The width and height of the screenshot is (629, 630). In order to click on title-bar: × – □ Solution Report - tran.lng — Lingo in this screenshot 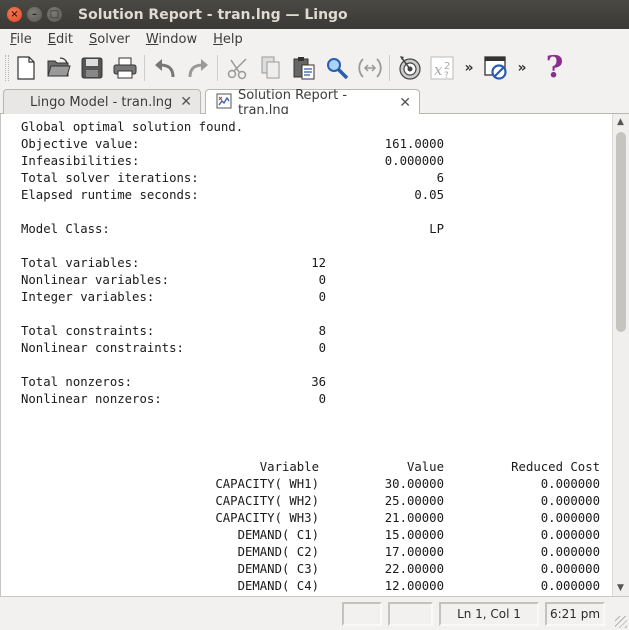, I will do `click(314, 14)`.